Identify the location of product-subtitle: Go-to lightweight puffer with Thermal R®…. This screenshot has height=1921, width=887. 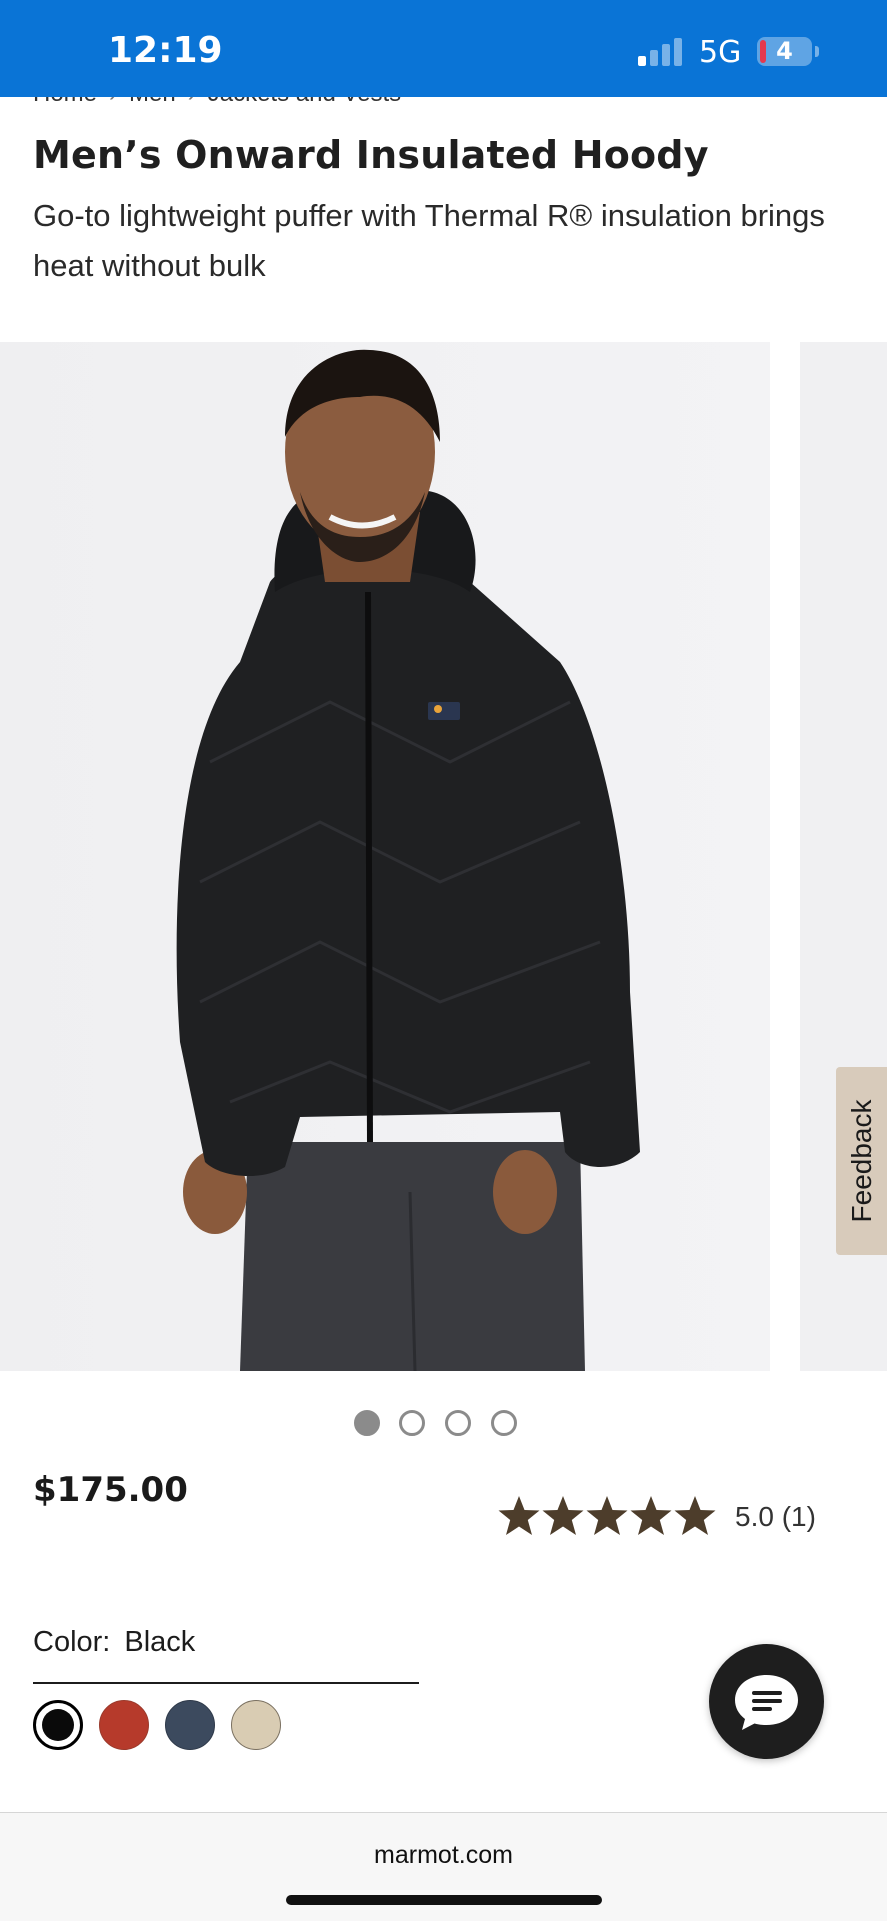
(429, 240).